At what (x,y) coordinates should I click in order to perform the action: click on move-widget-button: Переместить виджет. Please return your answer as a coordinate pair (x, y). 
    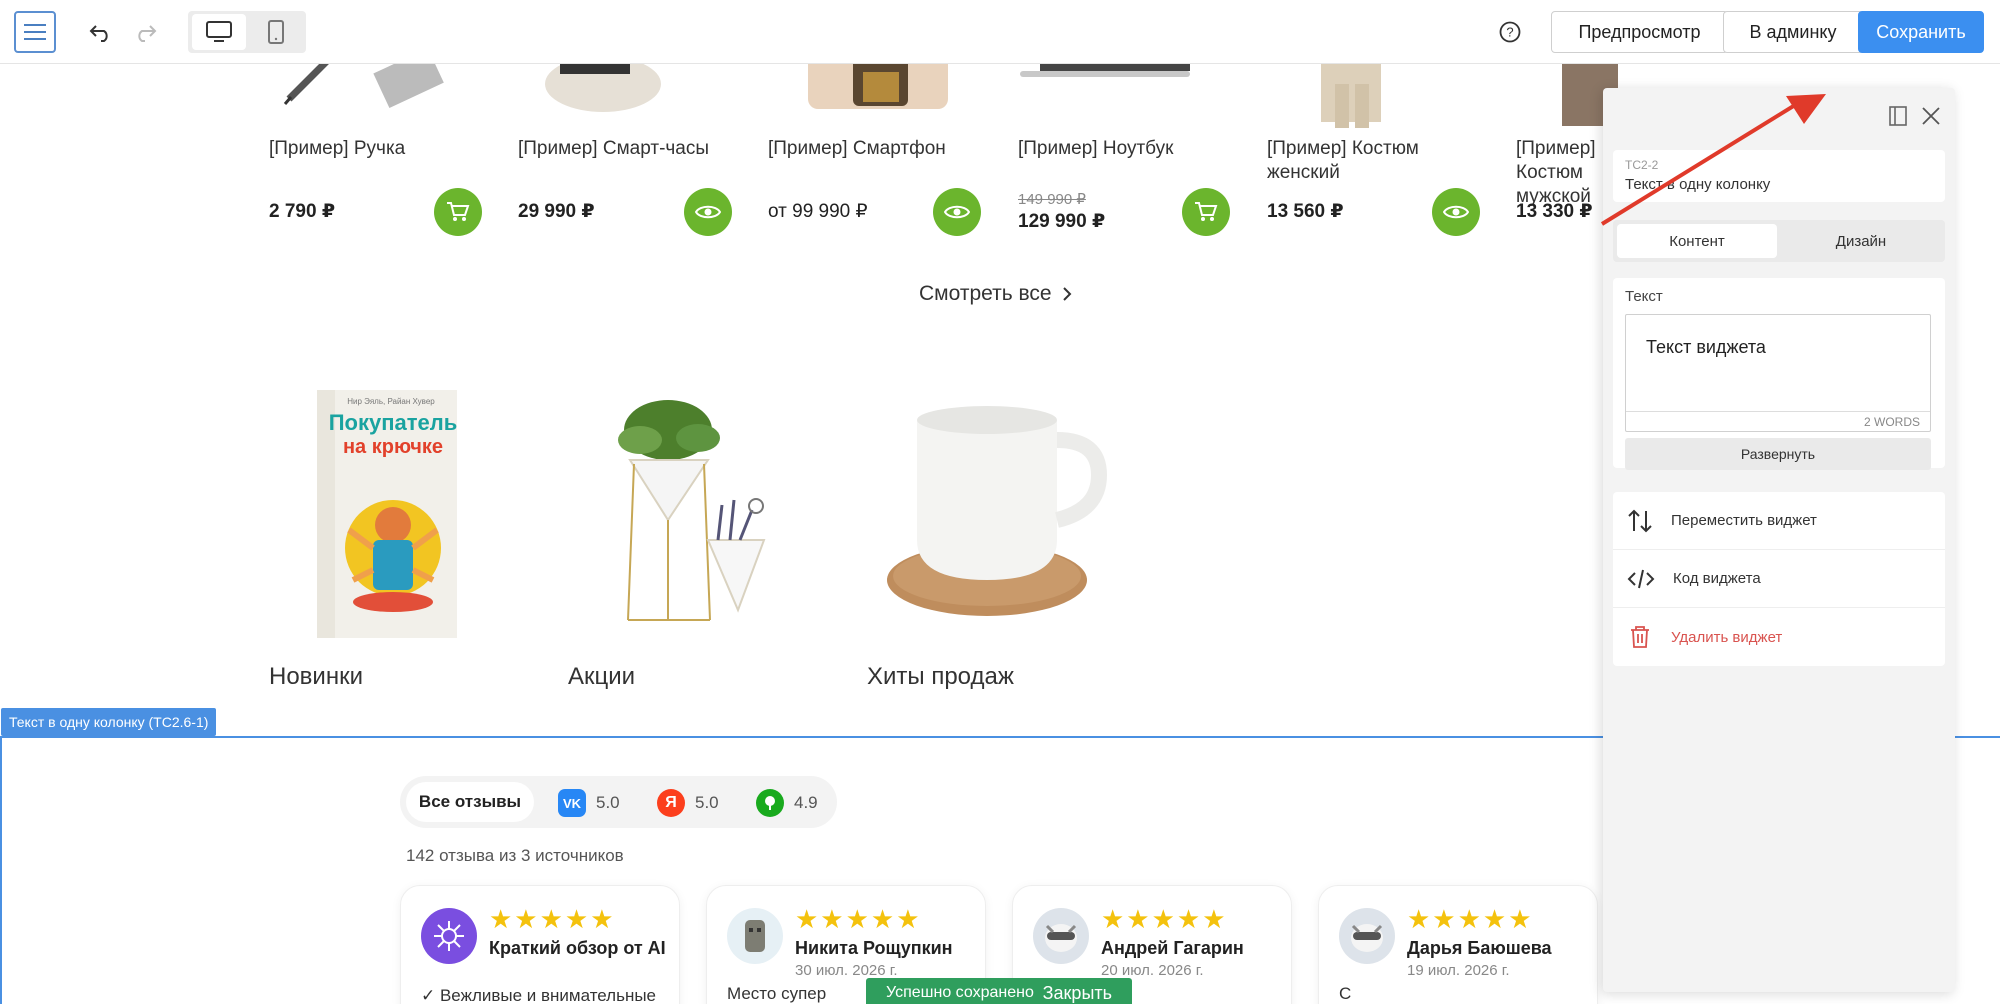
    Looking at the image, I should click on (1779, 521).